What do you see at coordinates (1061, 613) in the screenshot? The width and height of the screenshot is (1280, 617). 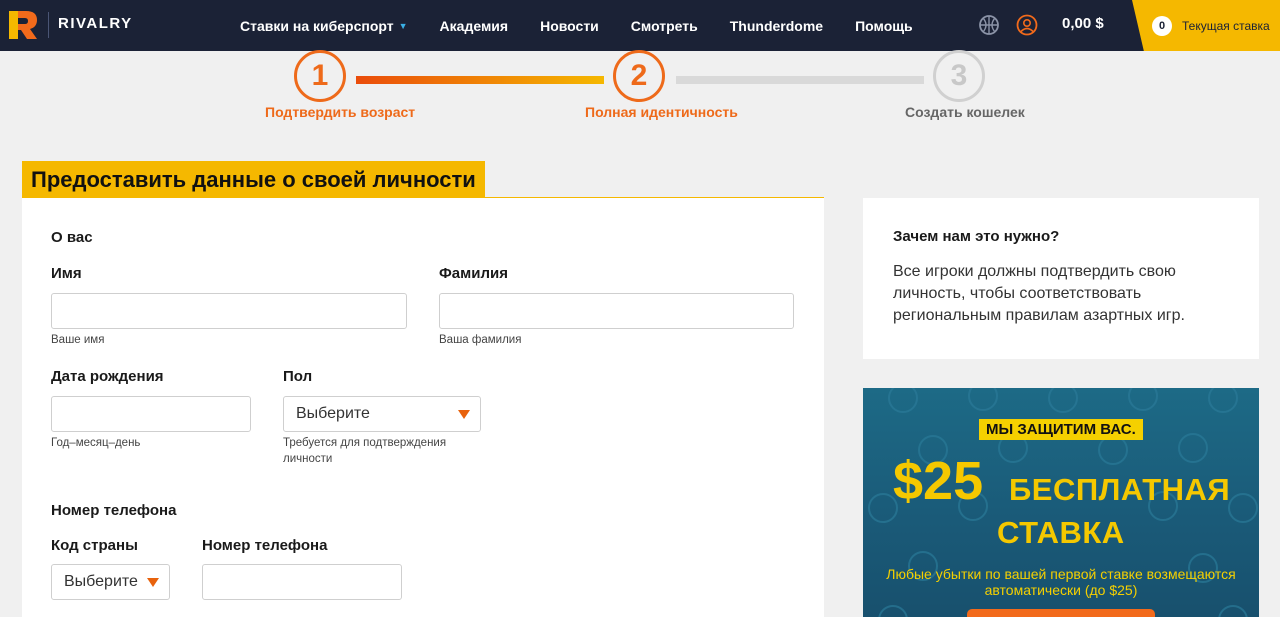 I see `promo-cta-button` at bounding box center [1061, 613].